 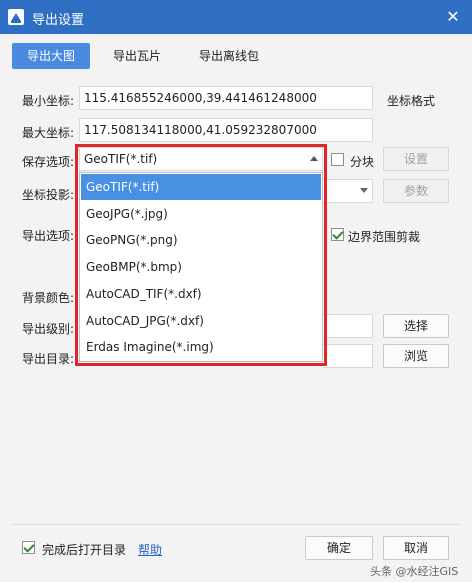 I want to click on border-clip-label: 边界范围剪裁, so click(x=384, y=237).